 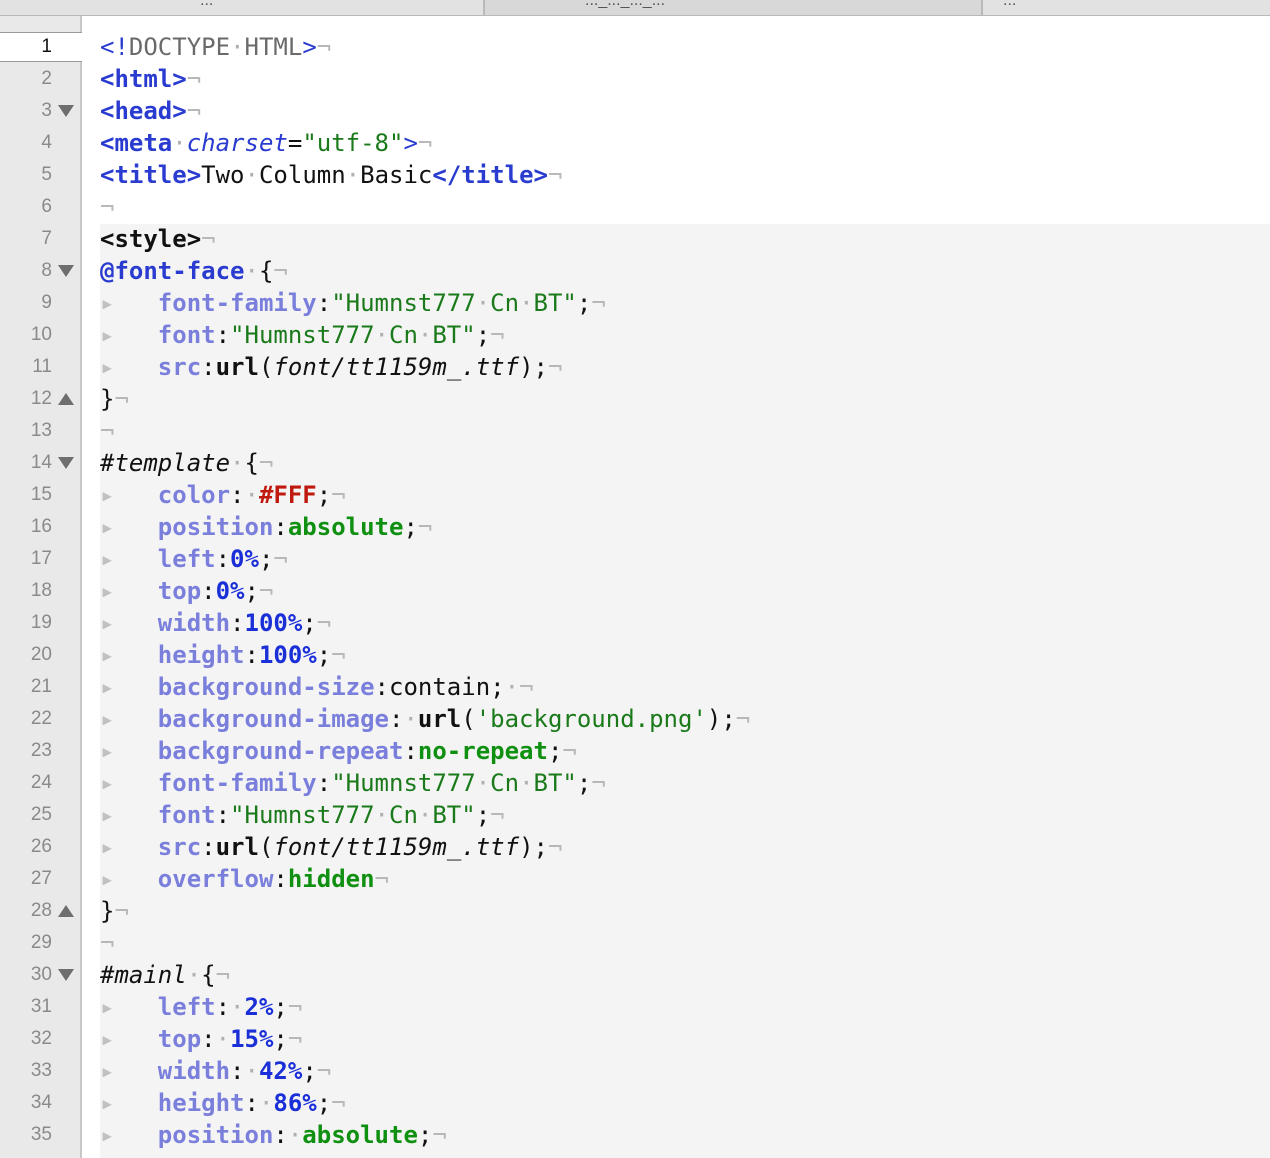 What do you see at coordinates (26, 943) in the screenshot?
I see `line-number: 29` at bounding box center [26, 943].